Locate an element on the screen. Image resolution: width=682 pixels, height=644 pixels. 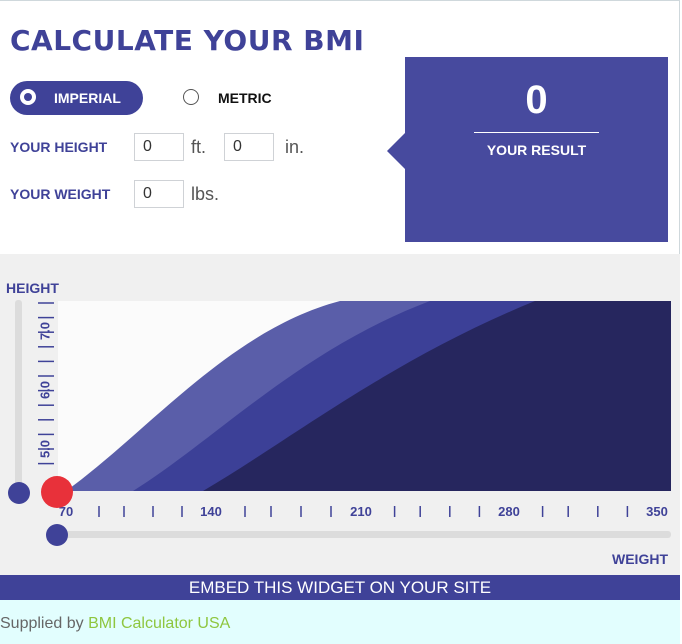
footer-text: Supplied by BMI Calculator USA is located at coordinates (115, 624).